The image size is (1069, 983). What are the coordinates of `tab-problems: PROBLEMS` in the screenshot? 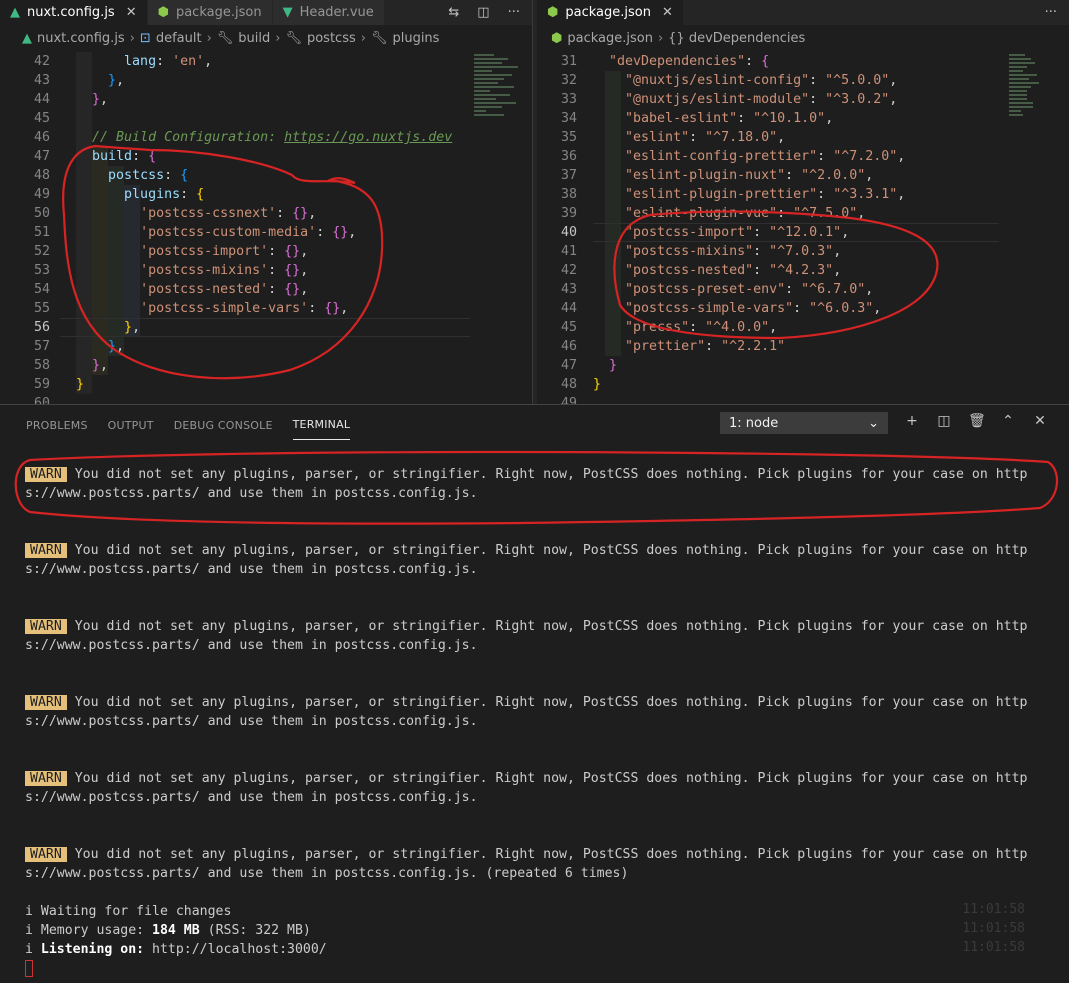 It's located at (57, 424).